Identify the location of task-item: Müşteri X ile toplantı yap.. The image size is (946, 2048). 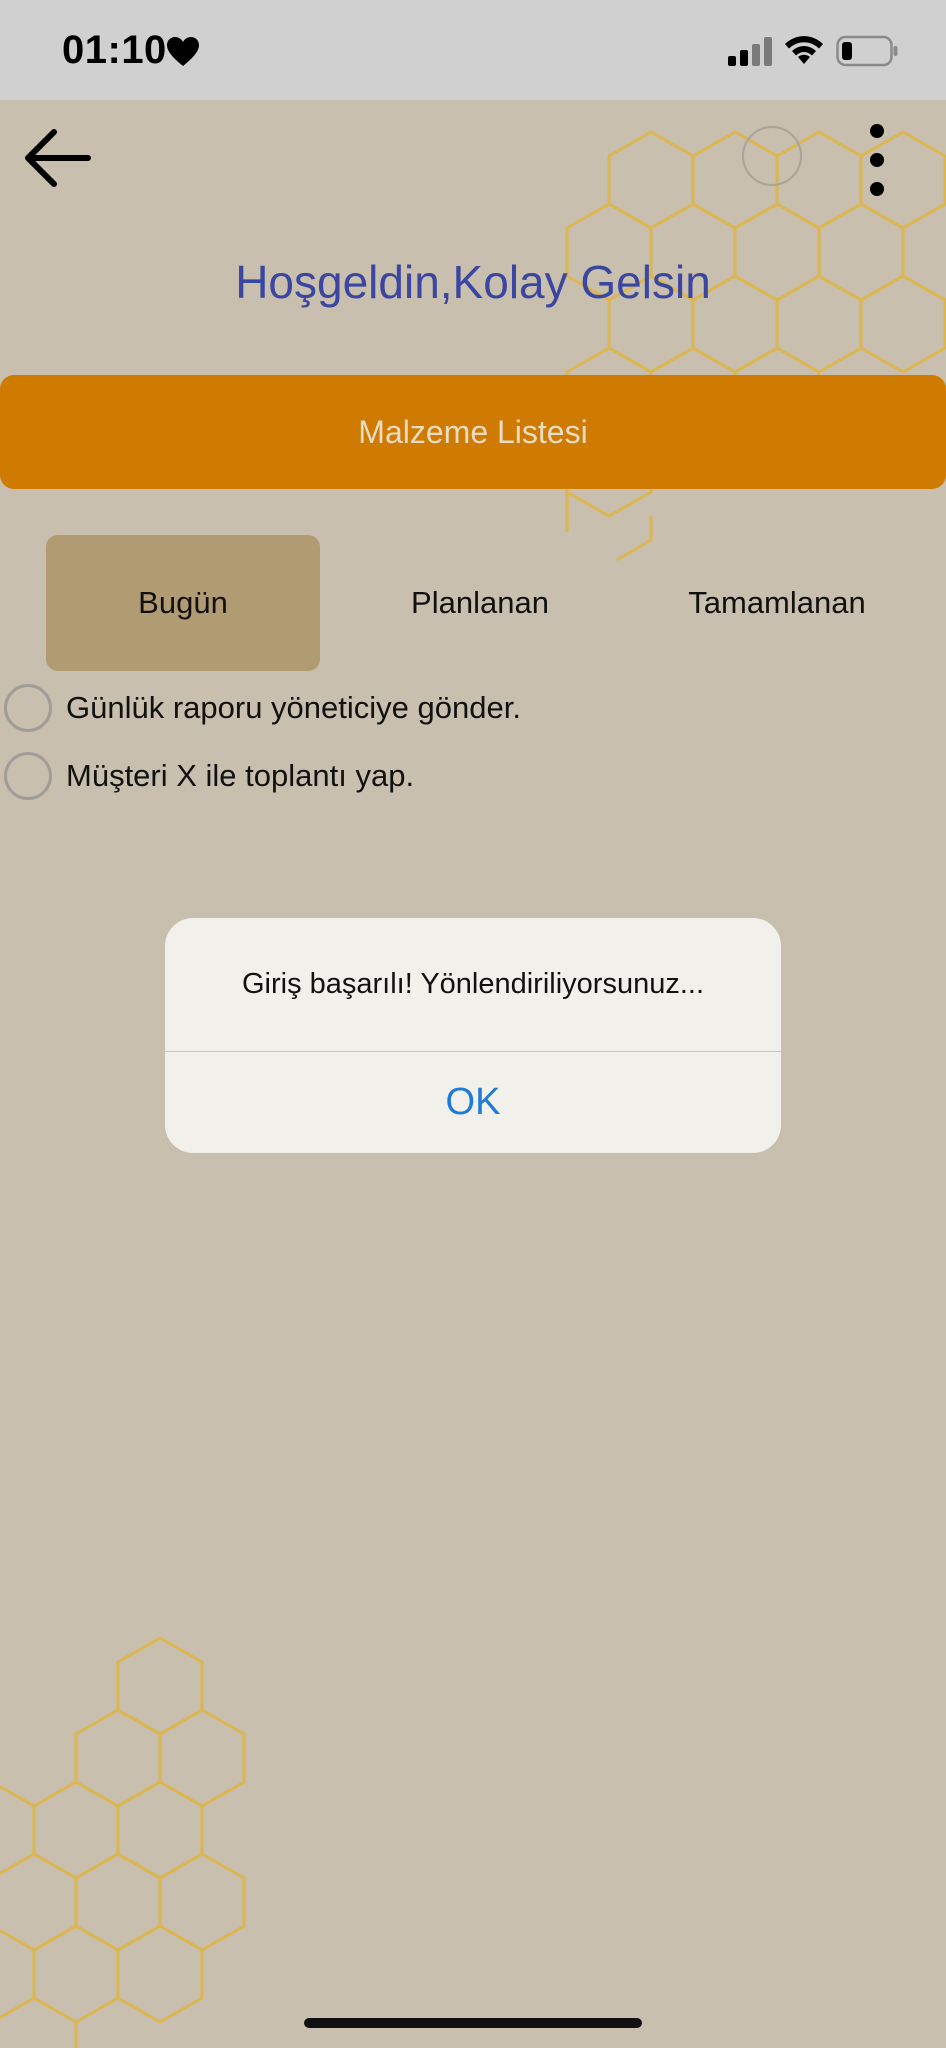
(207, 776).